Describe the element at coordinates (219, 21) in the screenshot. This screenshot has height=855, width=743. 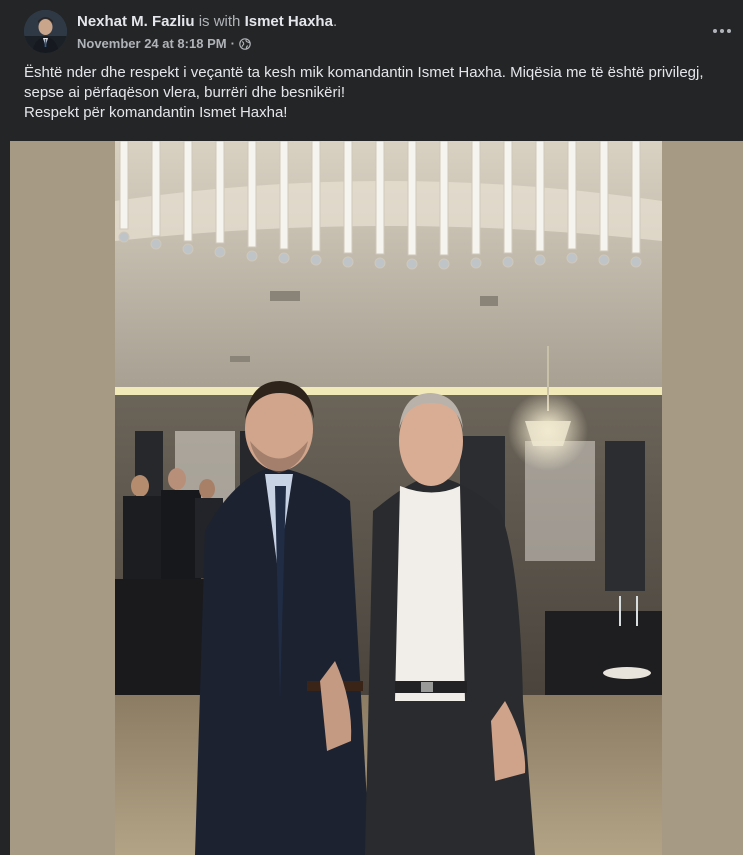
I see `with-text: is with` at that location.